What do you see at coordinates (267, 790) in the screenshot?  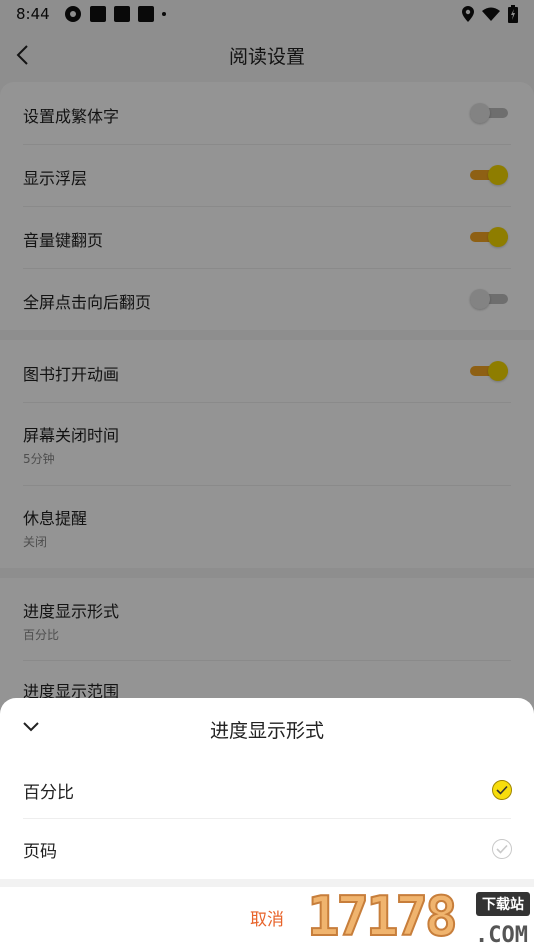 I see `option-percentage: 百分比` at bounding box center [267, 790].